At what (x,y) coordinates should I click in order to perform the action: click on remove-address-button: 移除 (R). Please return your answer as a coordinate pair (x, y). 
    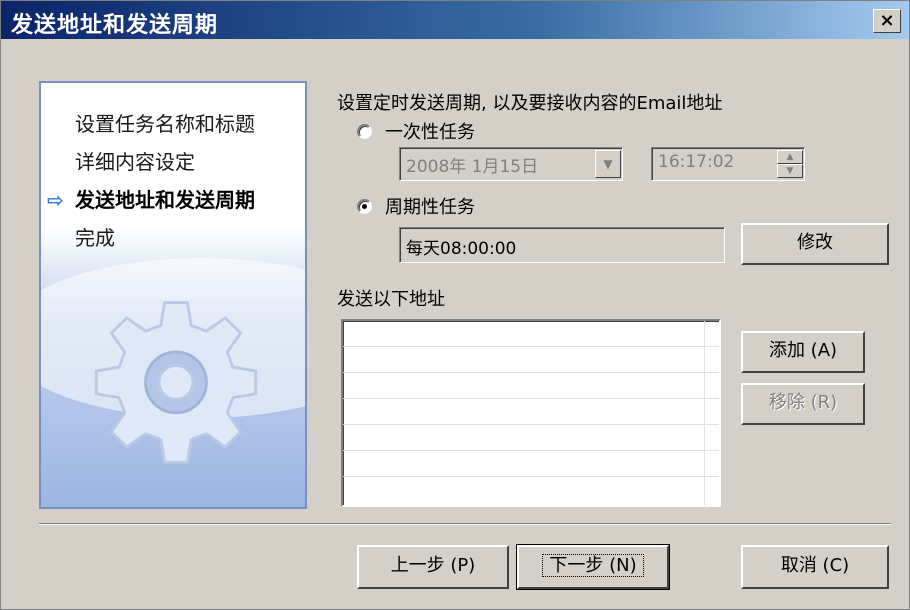
    Looking at the image, I should click on (803, 404).